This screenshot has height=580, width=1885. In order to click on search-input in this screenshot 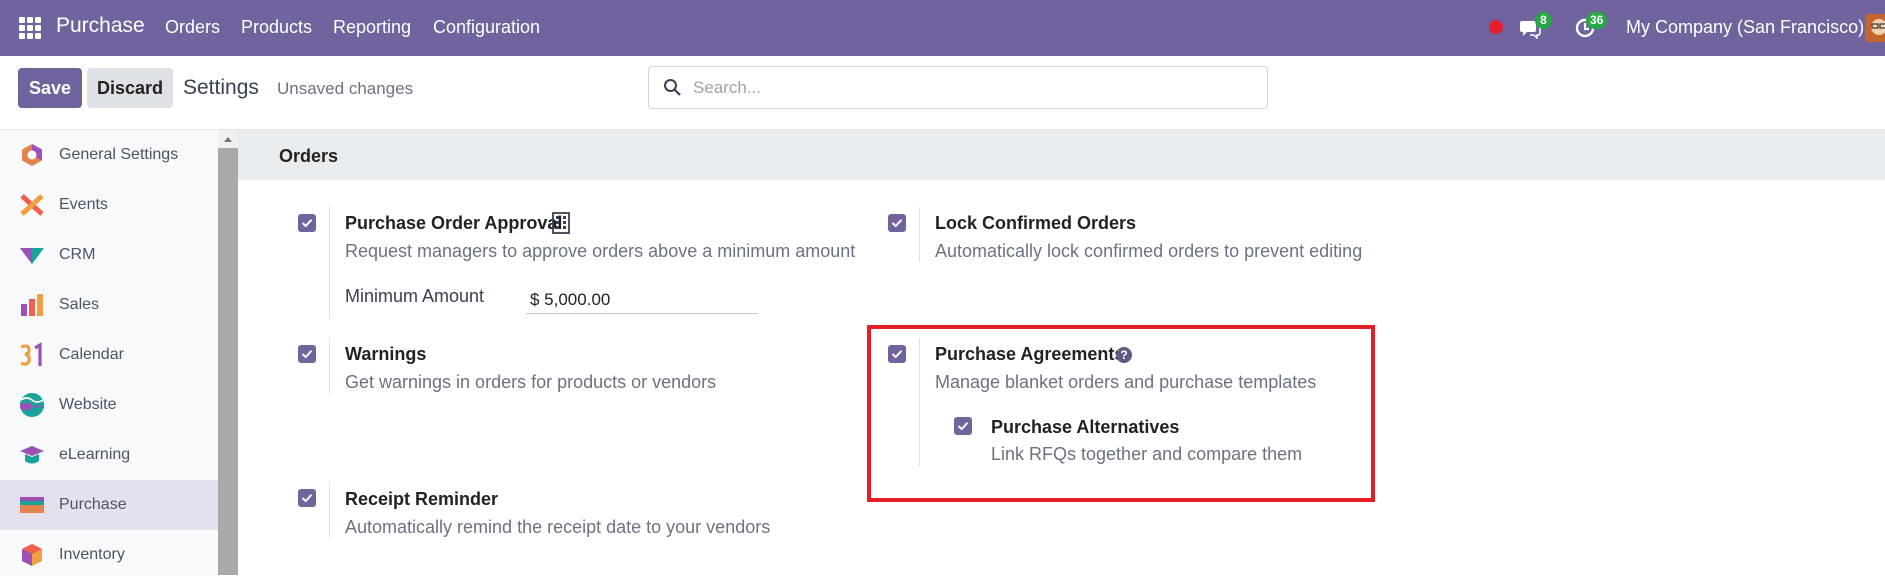, I will do `click(973, 88)`.